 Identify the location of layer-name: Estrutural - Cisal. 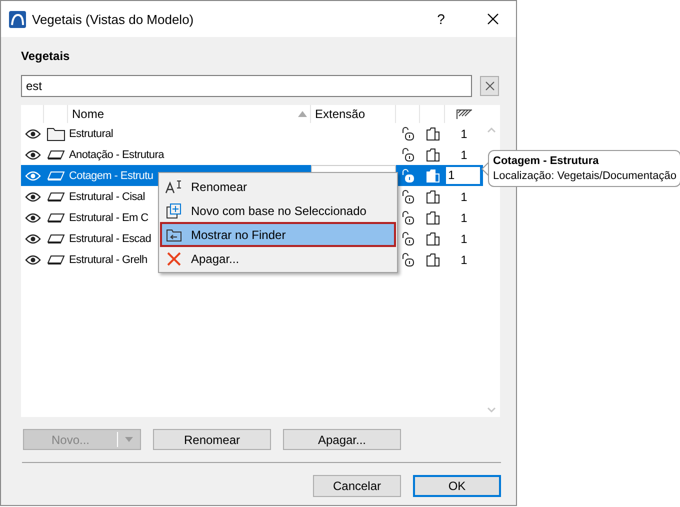
(107, 196).